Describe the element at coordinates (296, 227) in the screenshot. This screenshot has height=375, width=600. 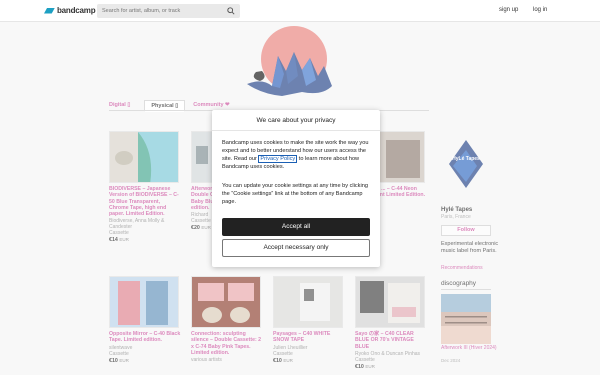
I see `accept-all-button: Accept all` at that location.